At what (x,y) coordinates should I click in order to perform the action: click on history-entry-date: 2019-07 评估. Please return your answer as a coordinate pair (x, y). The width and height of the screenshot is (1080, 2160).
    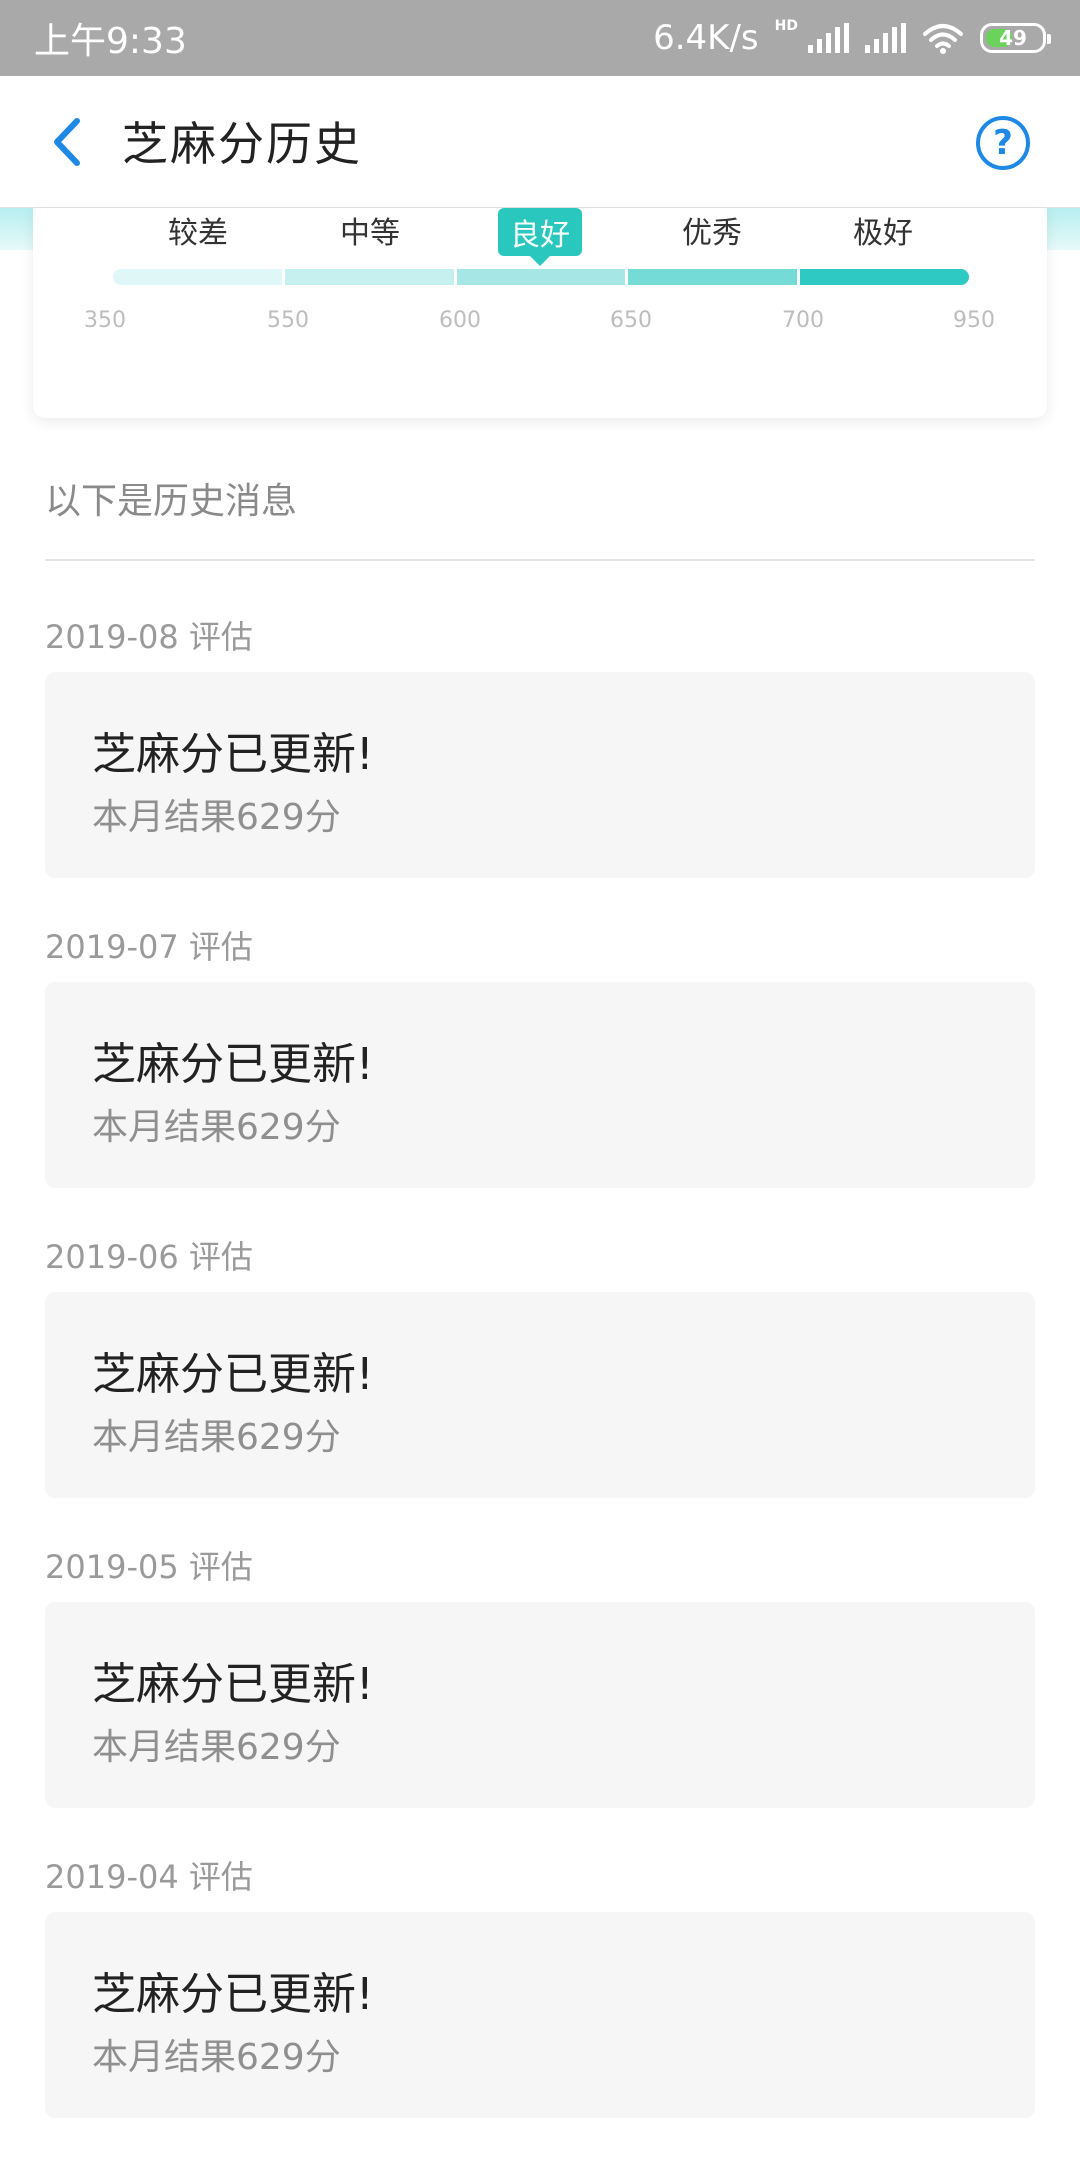
    Looking at the image, I should click on (149, 947).